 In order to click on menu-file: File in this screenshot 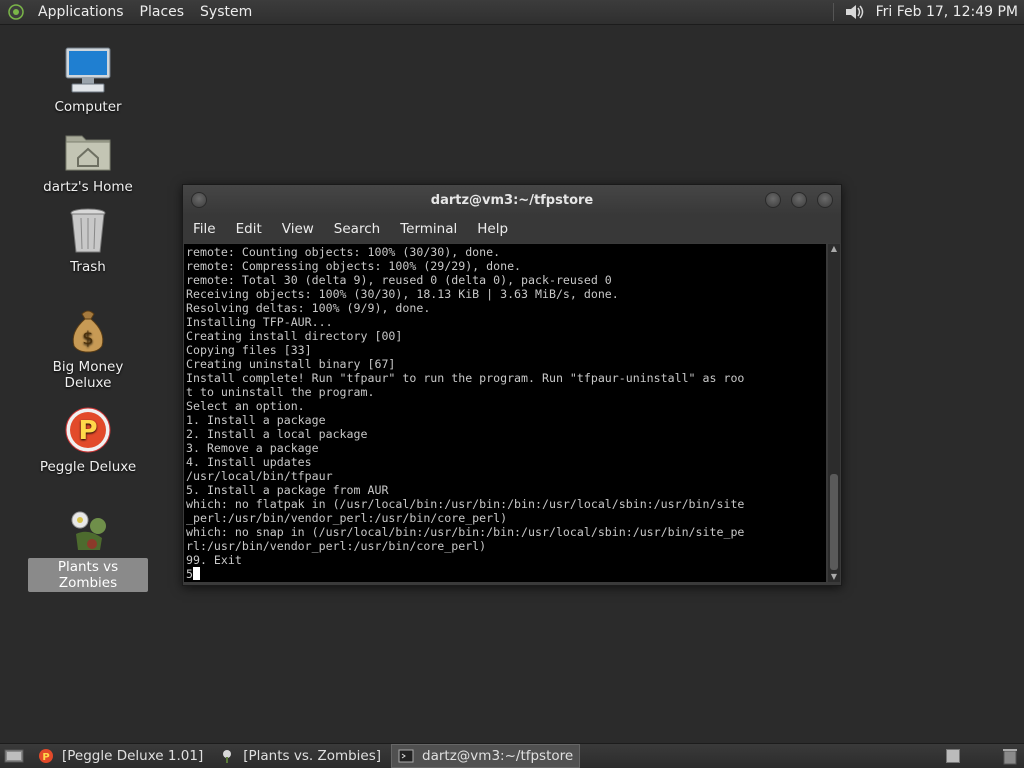, I will do `click(204, 229)`.